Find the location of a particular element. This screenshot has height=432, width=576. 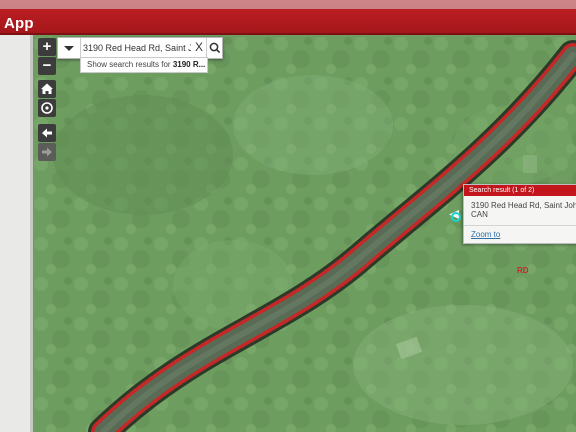

zoom-out-button: − is located at coordinates (47, 66).